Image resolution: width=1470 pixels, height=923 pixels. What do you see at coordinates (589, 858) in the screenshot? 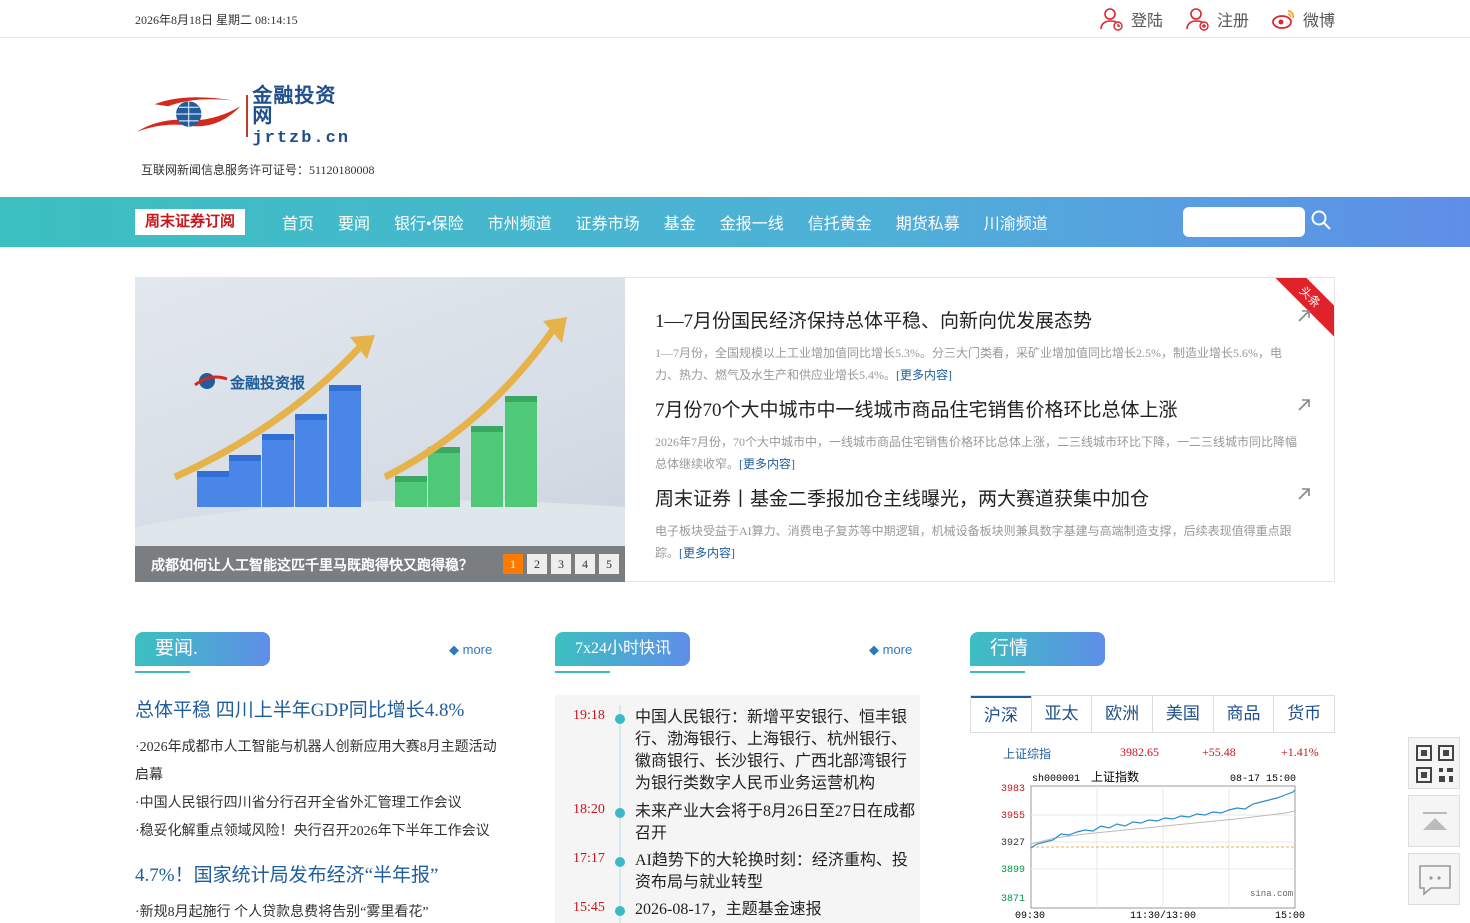
I see `flash-time: 17:17` at bounding box center [589, 858].